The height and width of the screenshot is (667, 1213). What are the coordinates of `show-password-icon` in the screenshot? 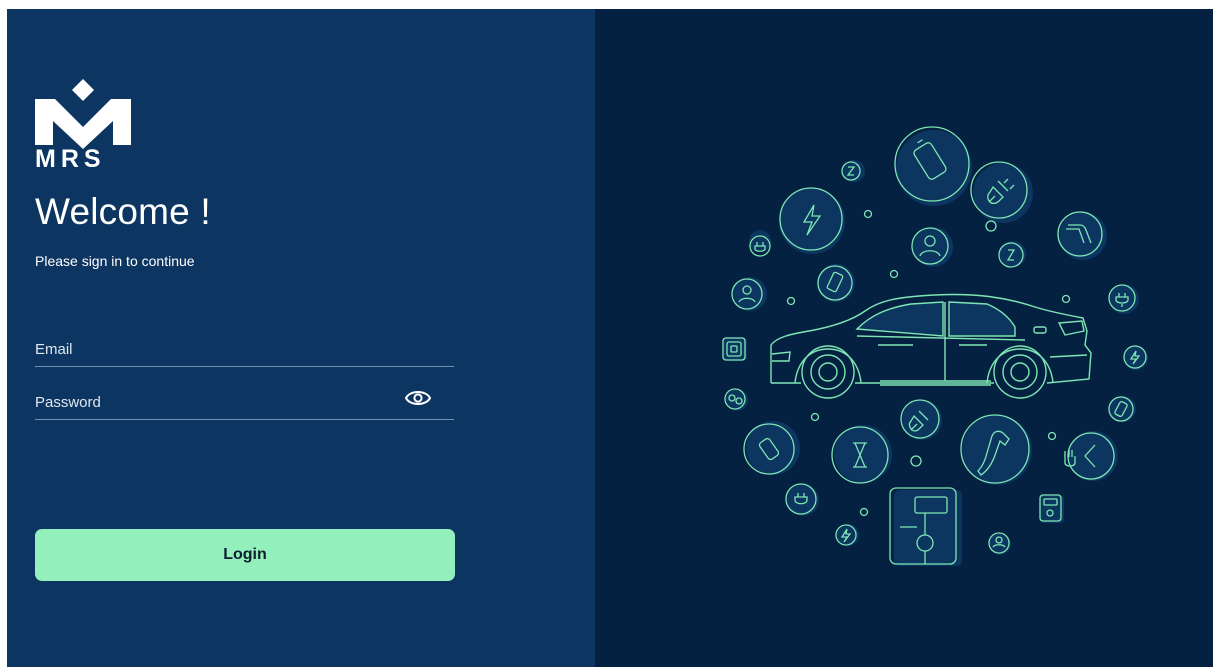 It's located at (418, 398).